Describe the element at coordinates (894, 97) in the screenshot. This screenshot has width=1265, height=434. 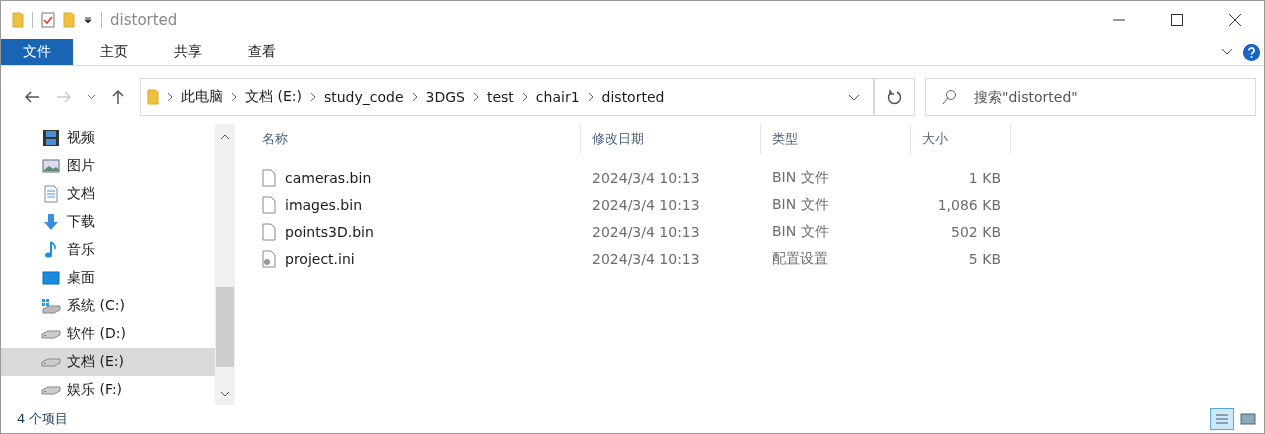
I see `refresh-icon` at that location.